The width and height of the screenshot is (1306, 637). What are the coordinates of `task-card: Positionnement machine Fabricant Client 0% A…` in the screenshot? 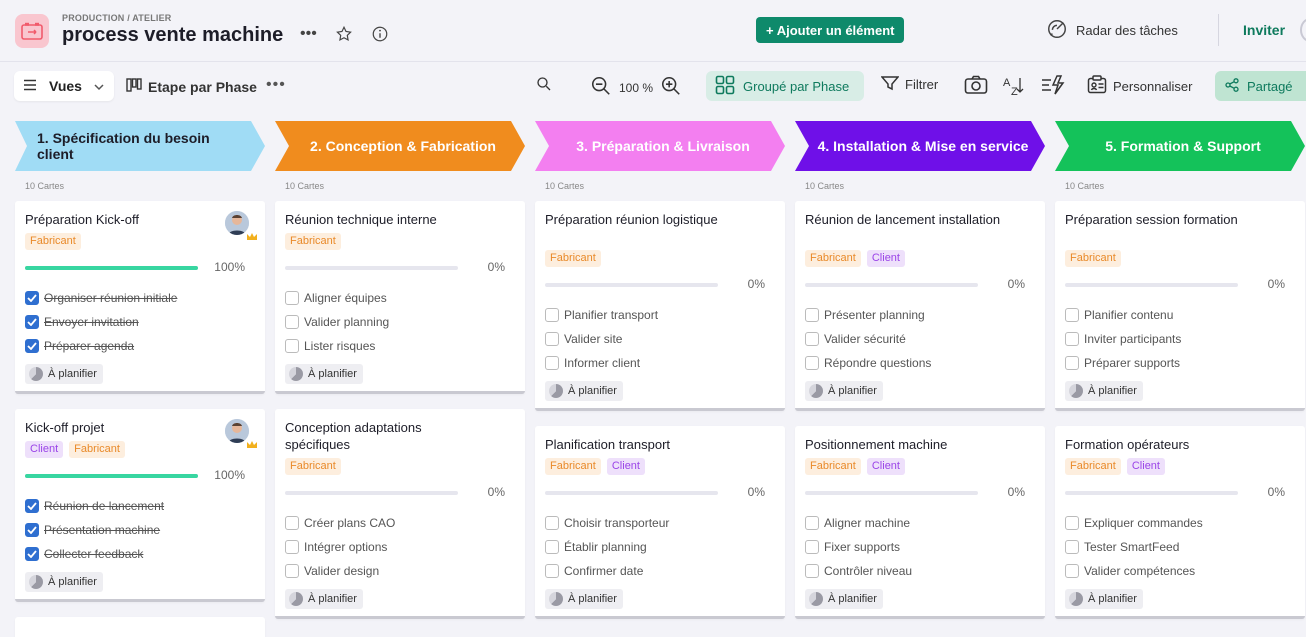 It's located at (920, 522).